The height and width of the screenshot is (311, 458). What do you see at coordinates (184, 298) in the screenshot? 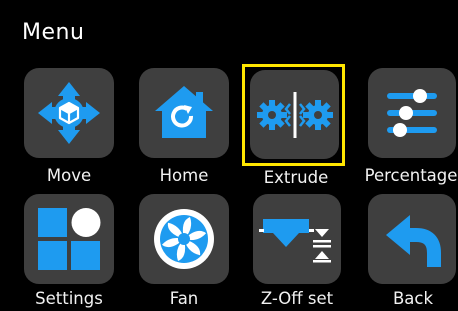
I see `fan-label: Fan` at bounding box center [184, 298].